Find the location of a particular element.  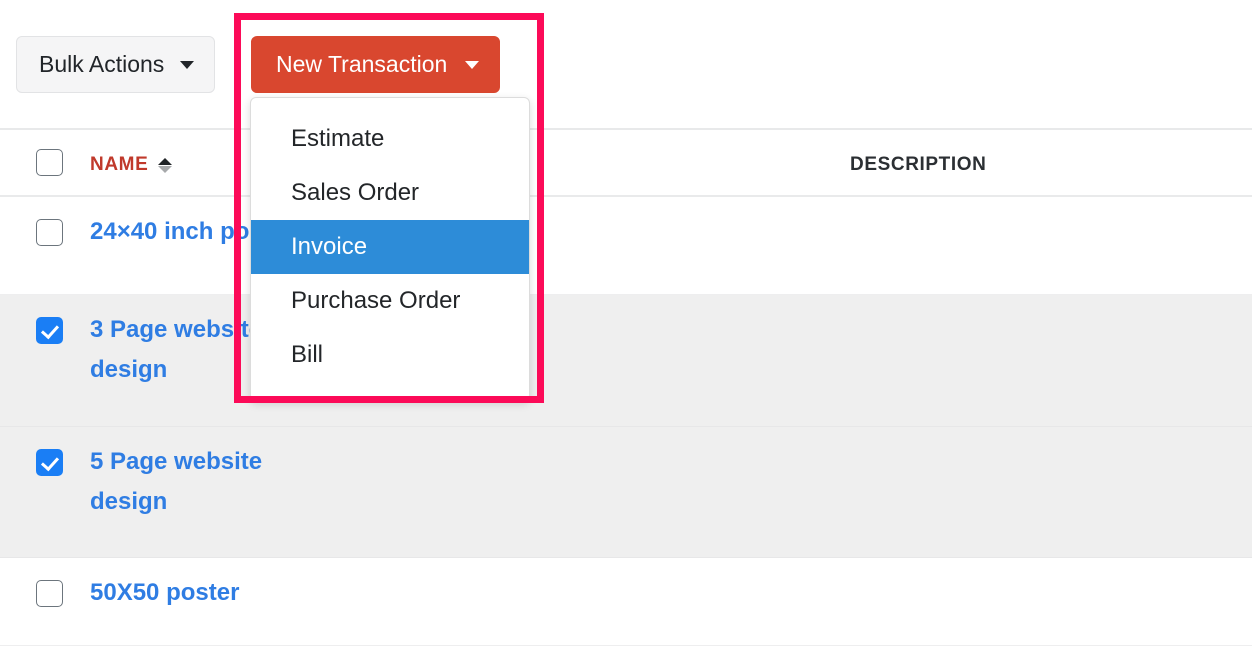

row-name-link: 5 Page website design is located at coordinates (192, 482).